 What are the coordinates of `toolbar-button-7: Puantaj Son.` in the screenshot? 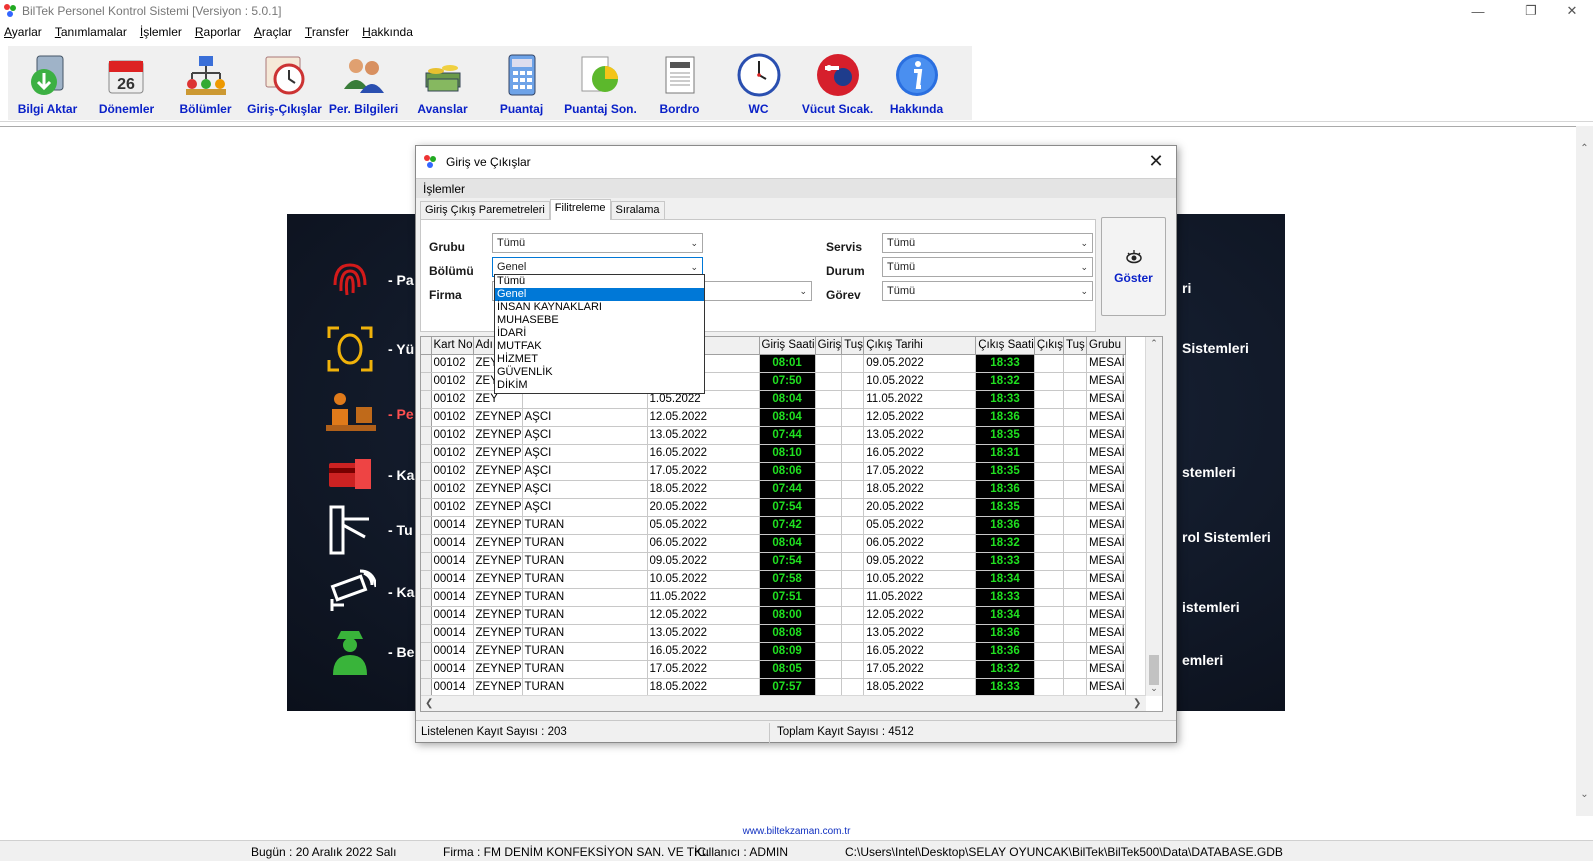 It's located at (600, 83).